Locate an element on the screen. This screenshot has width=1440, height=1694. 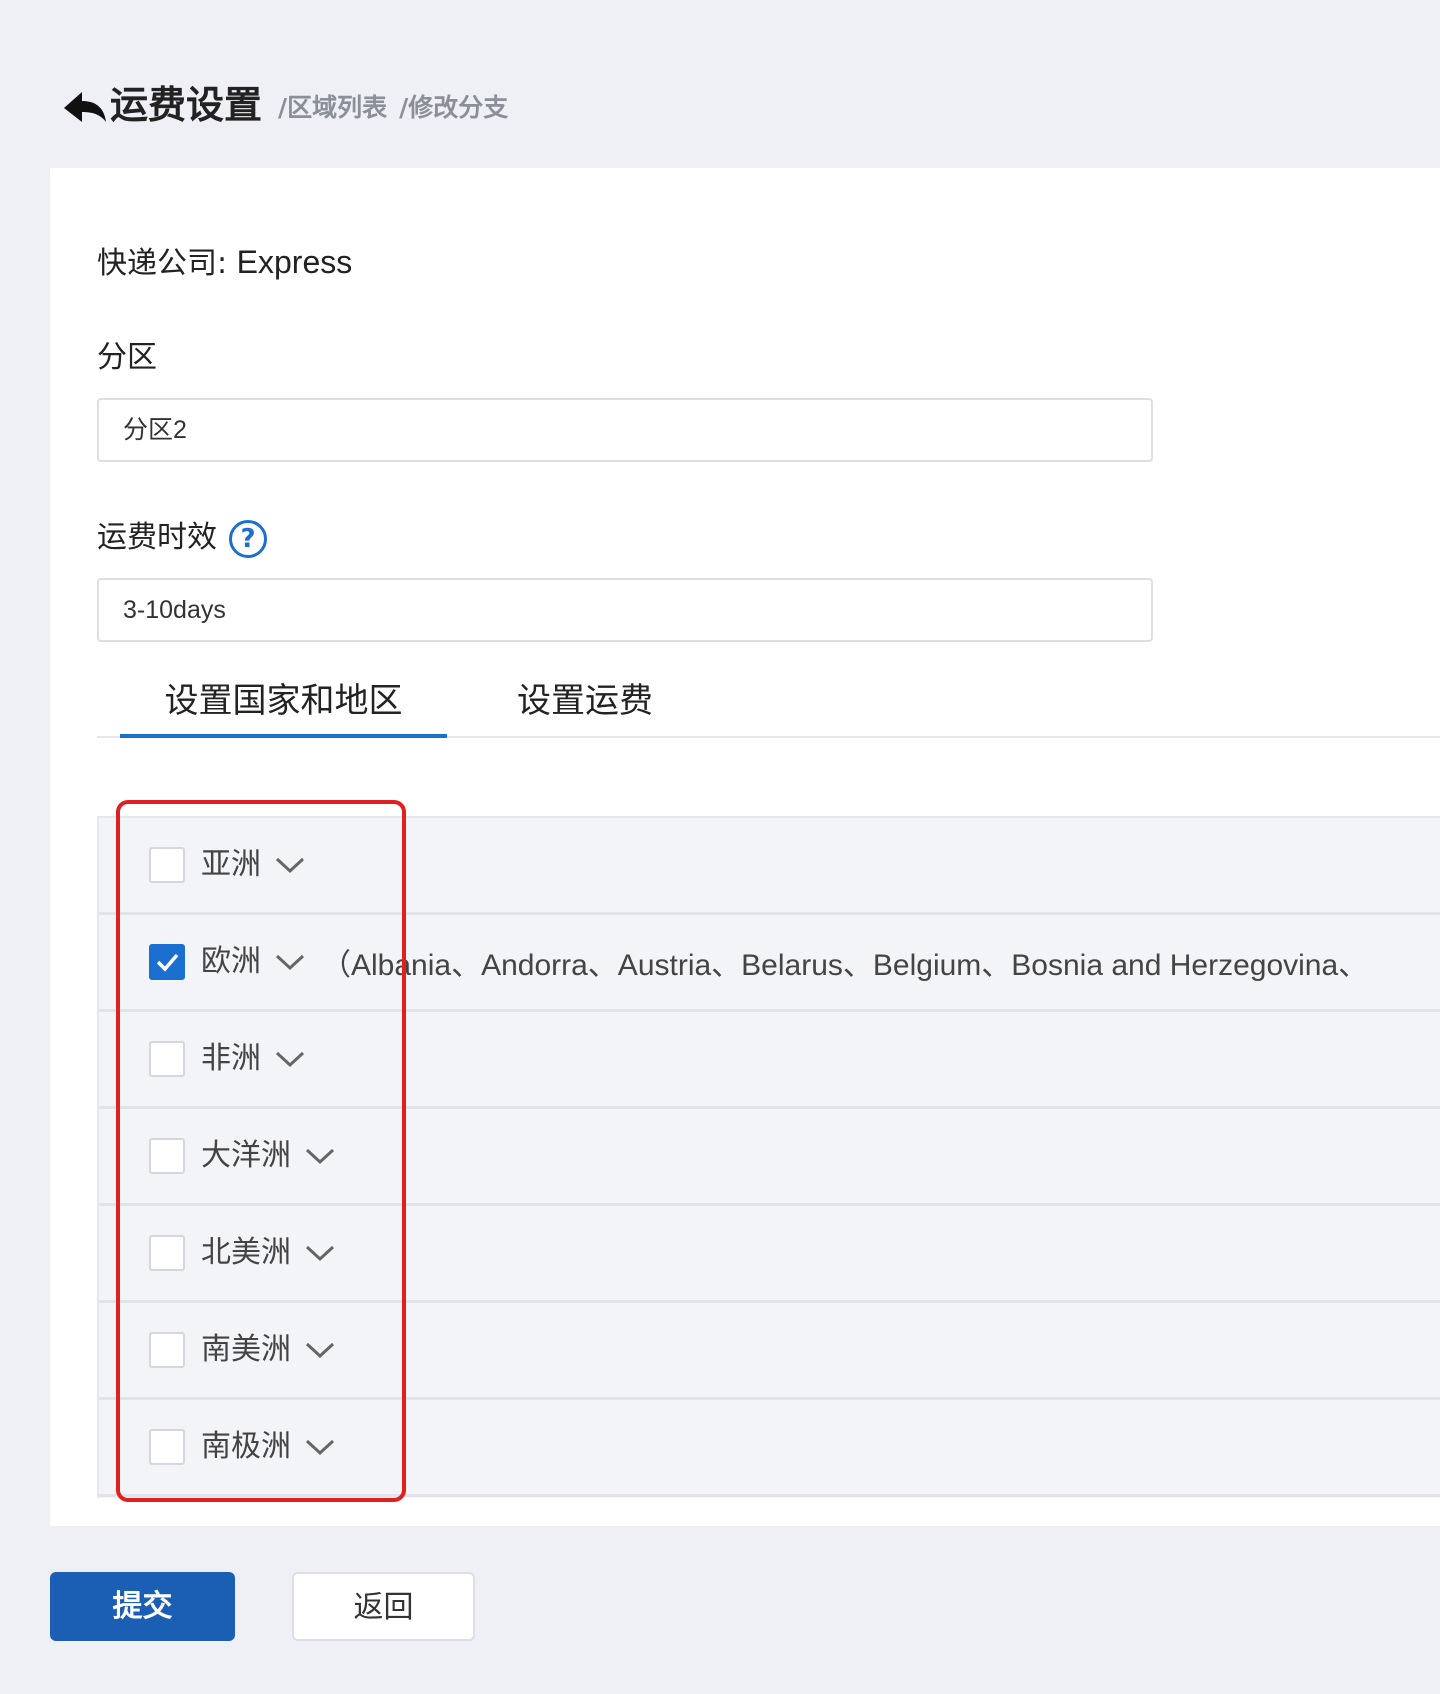
region-row-oceania: 大洋洲 is located at coordinates (769, 1157).